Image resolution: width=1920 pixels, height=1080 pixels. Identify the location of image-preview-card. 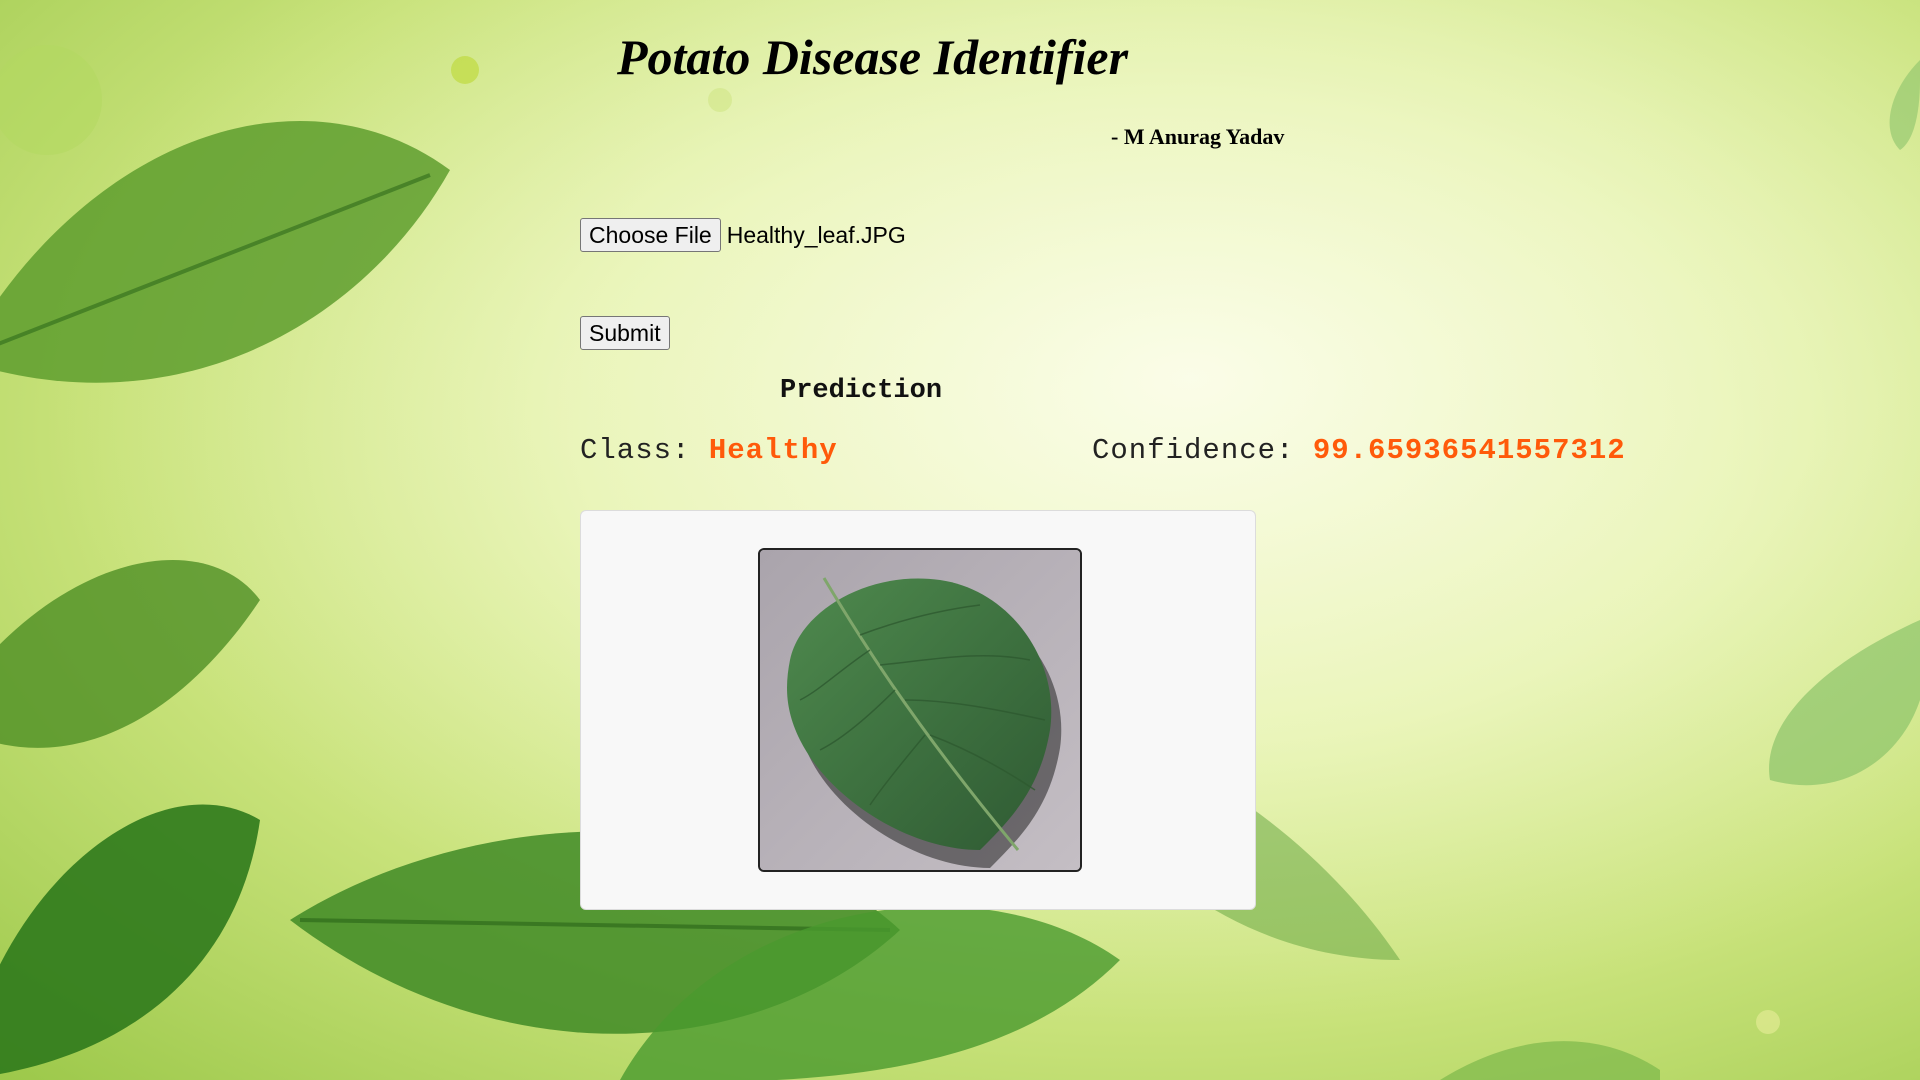
(918, 710).